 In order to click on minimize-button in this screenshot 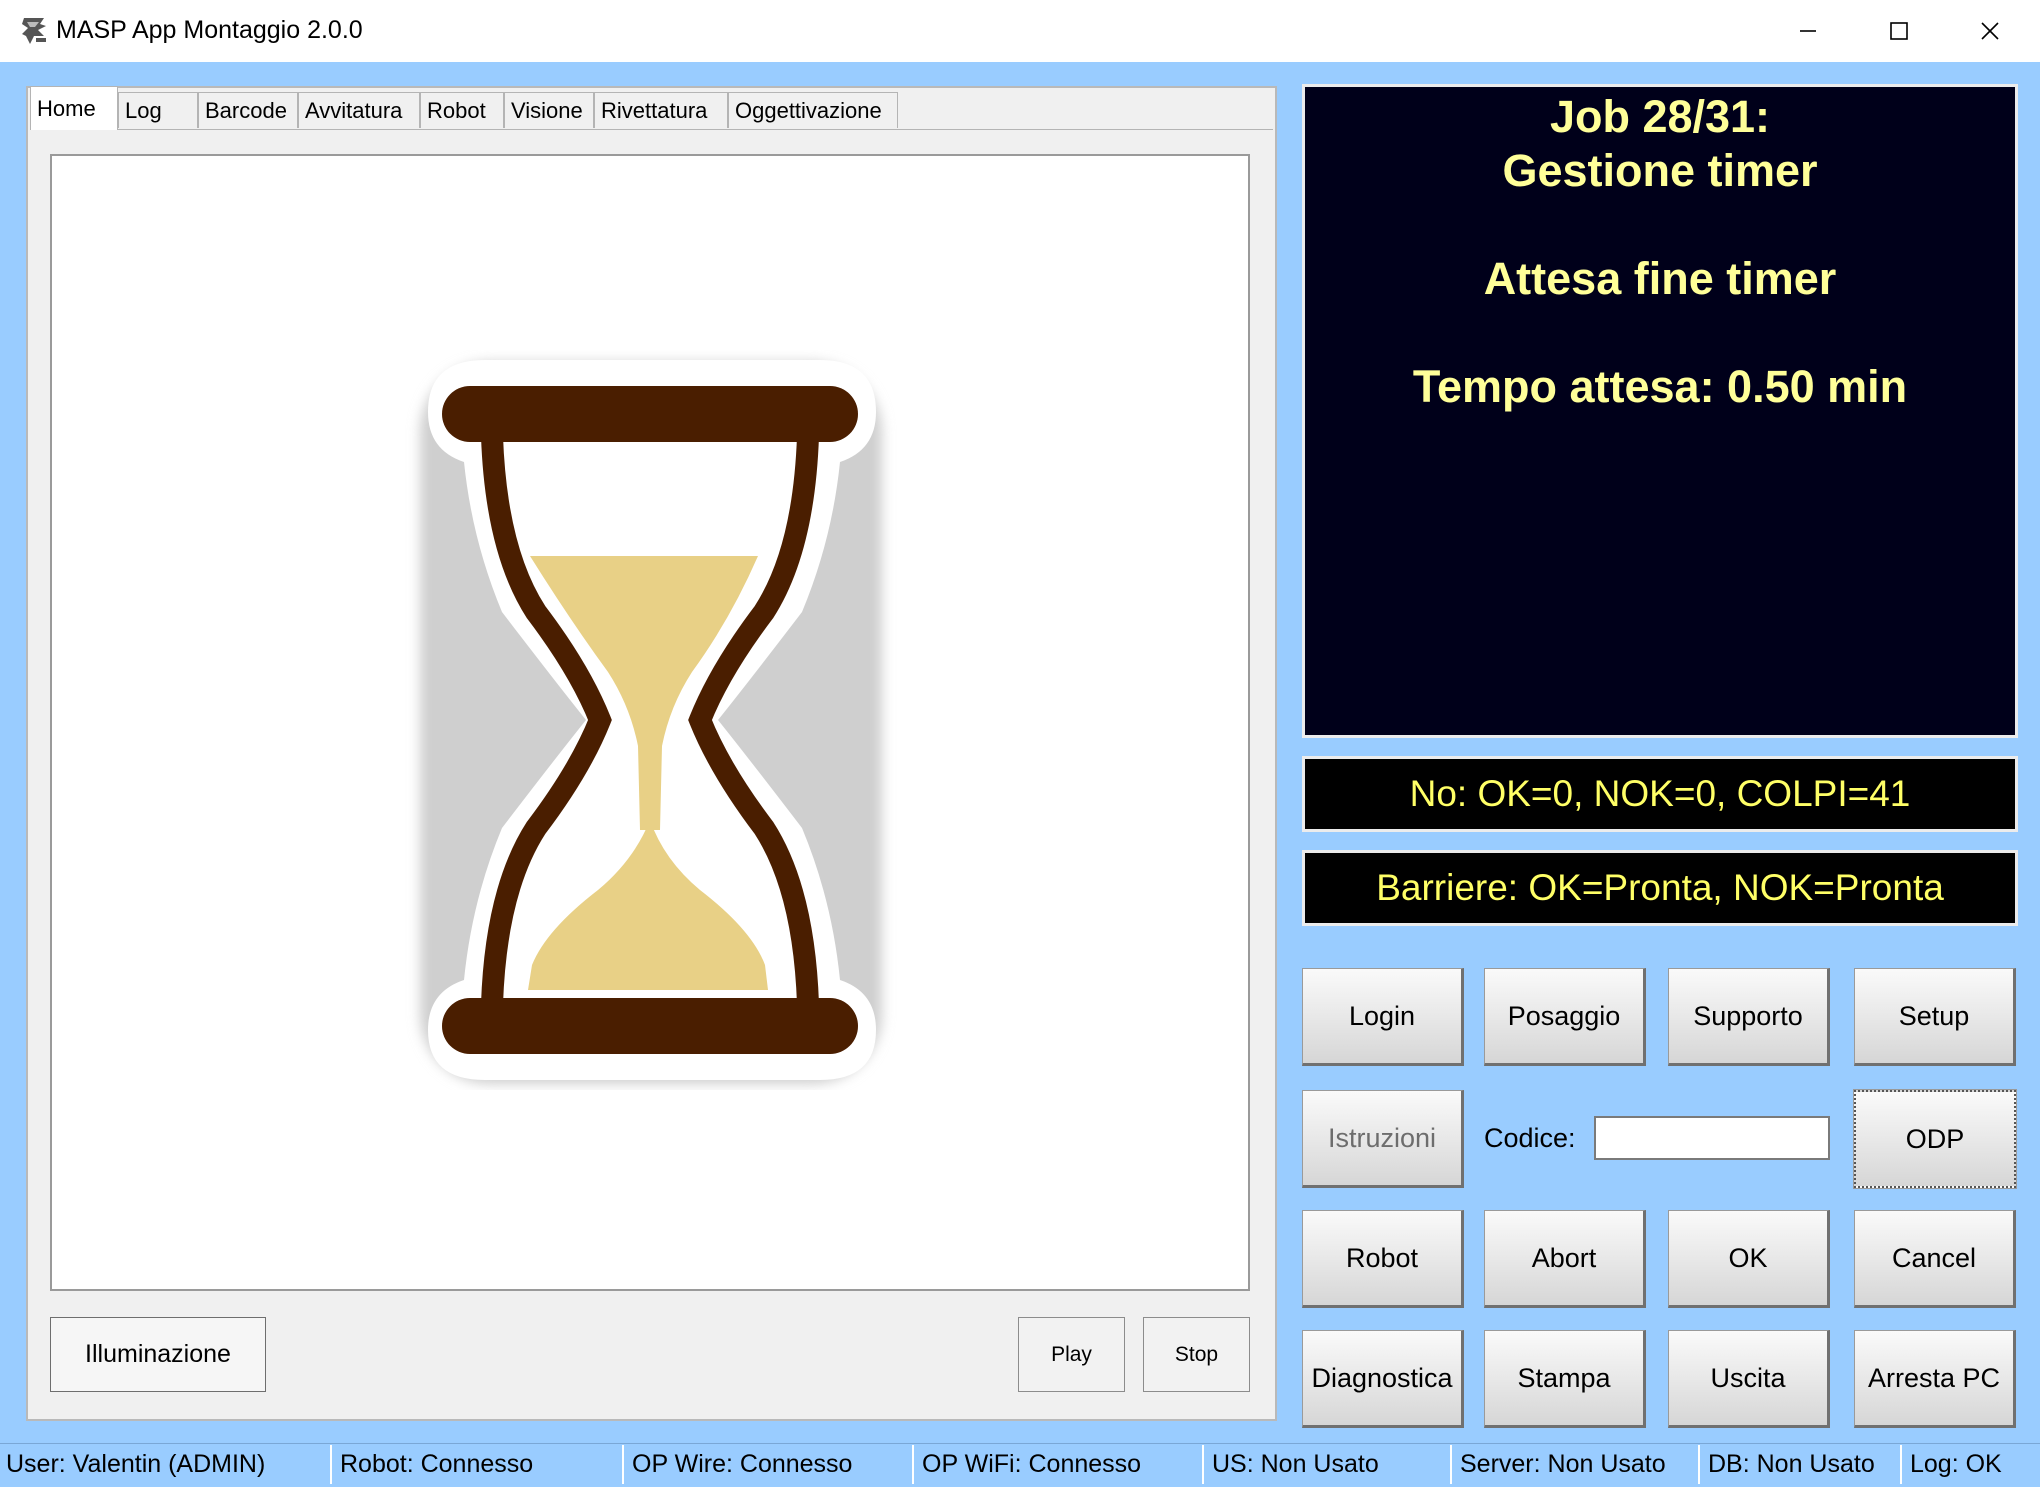, I will do `click(1808, 31)`.